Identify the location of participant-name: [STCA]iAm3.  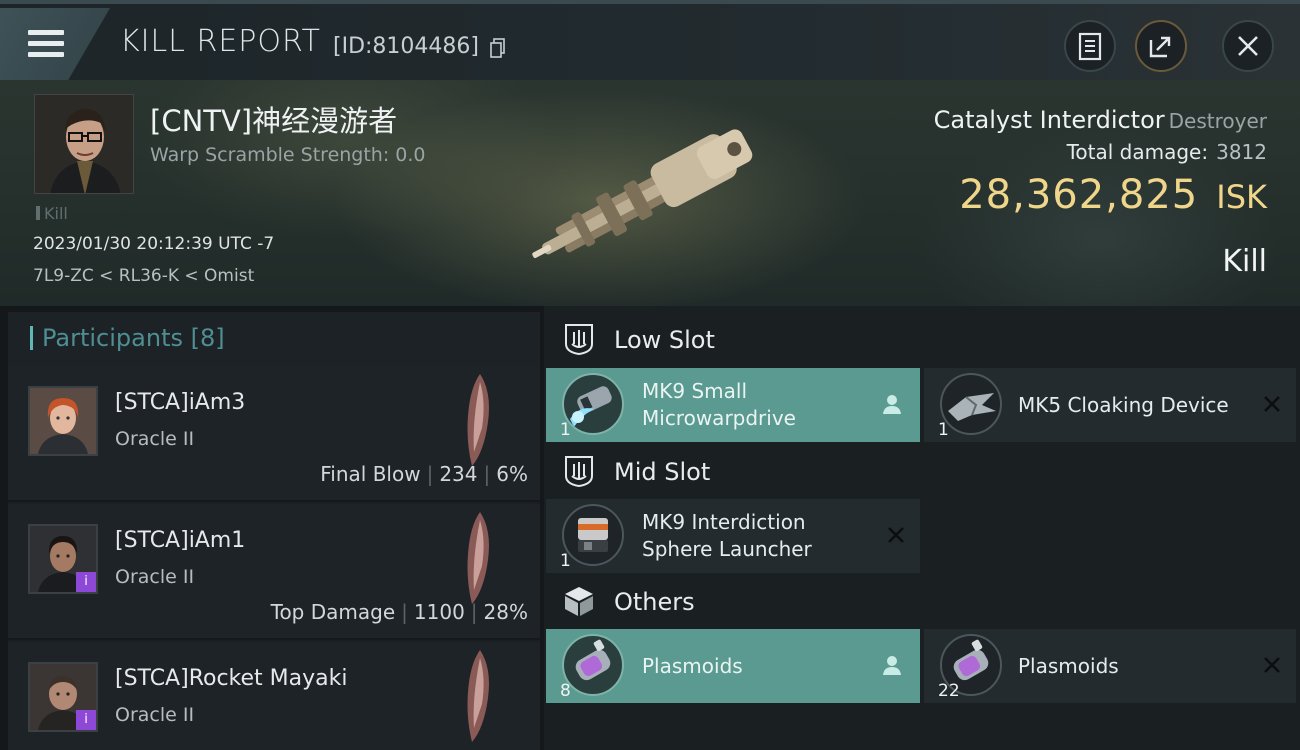
(180, 402).